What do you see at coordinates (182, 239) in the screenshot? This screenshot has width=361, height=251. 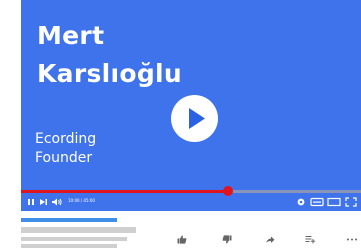 I see `like-icon` at bounding box center [182, 239].